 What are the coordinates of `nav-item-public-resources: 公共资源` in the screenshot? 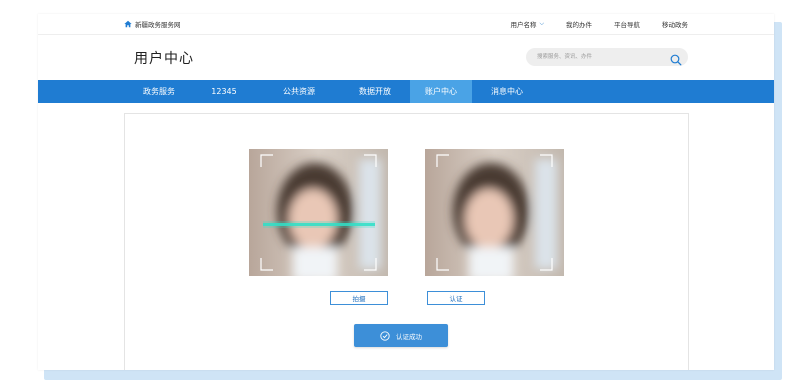 It's located at (299, 91).